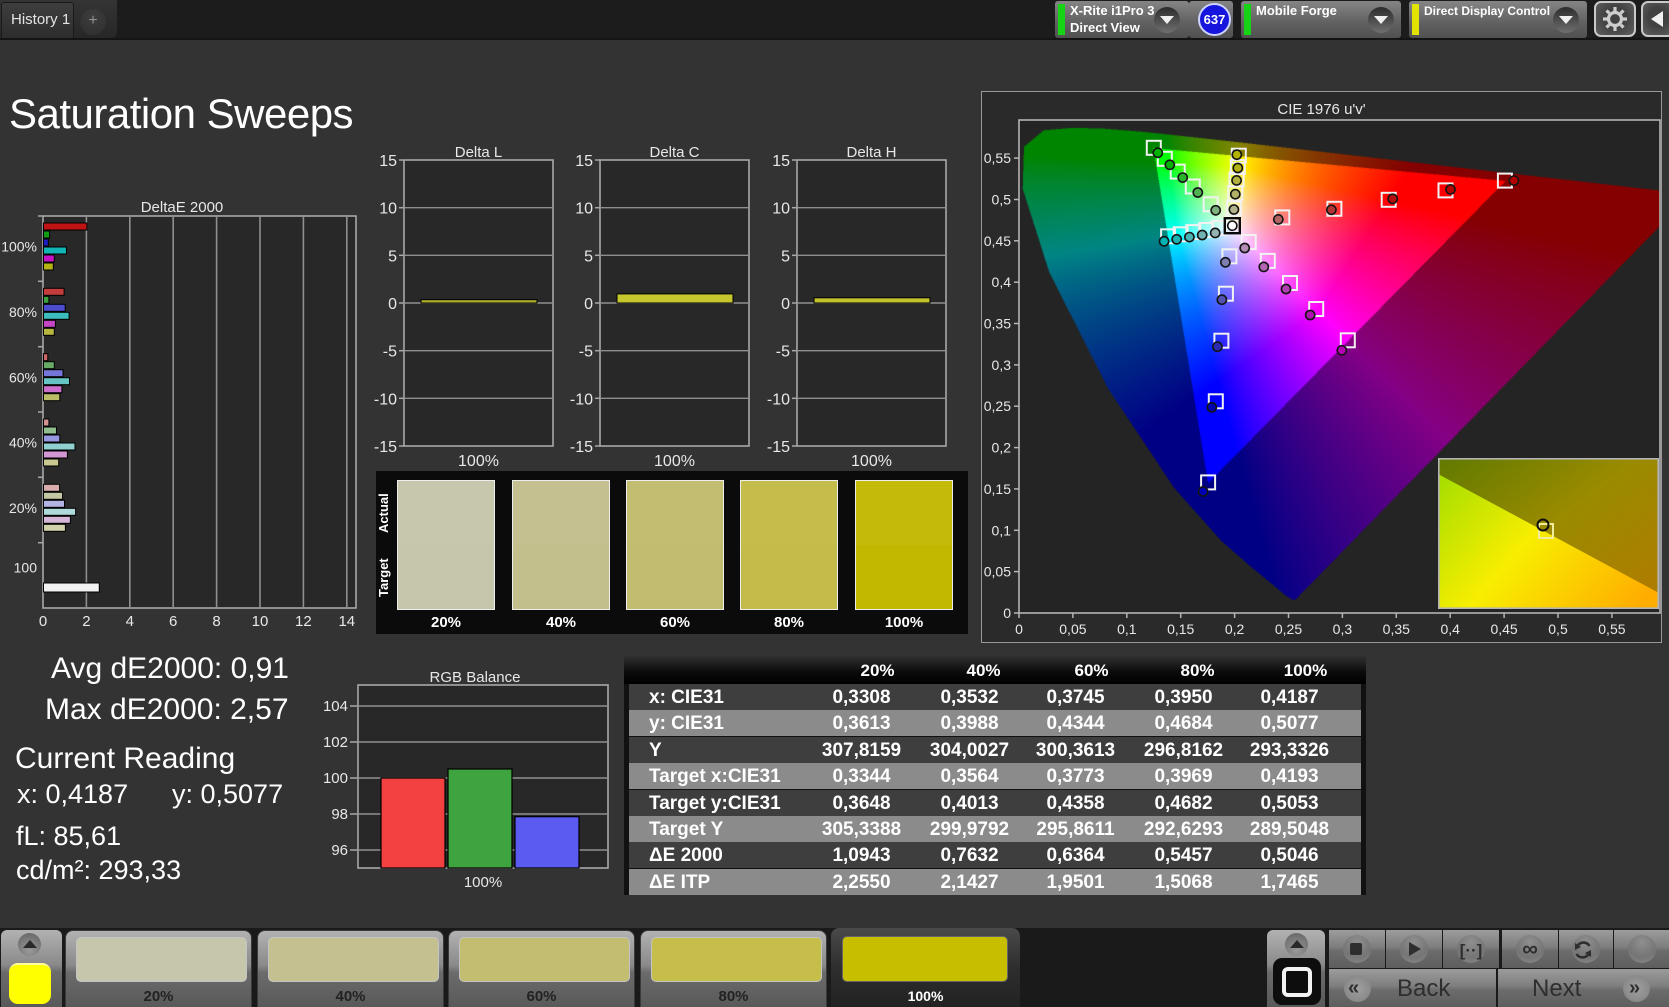 This screenshot has width=1669, height=1007. Describe the element at coordinates (182, 207) in the screenshot. I see `svg-text: DeltaE 2000` at that location.